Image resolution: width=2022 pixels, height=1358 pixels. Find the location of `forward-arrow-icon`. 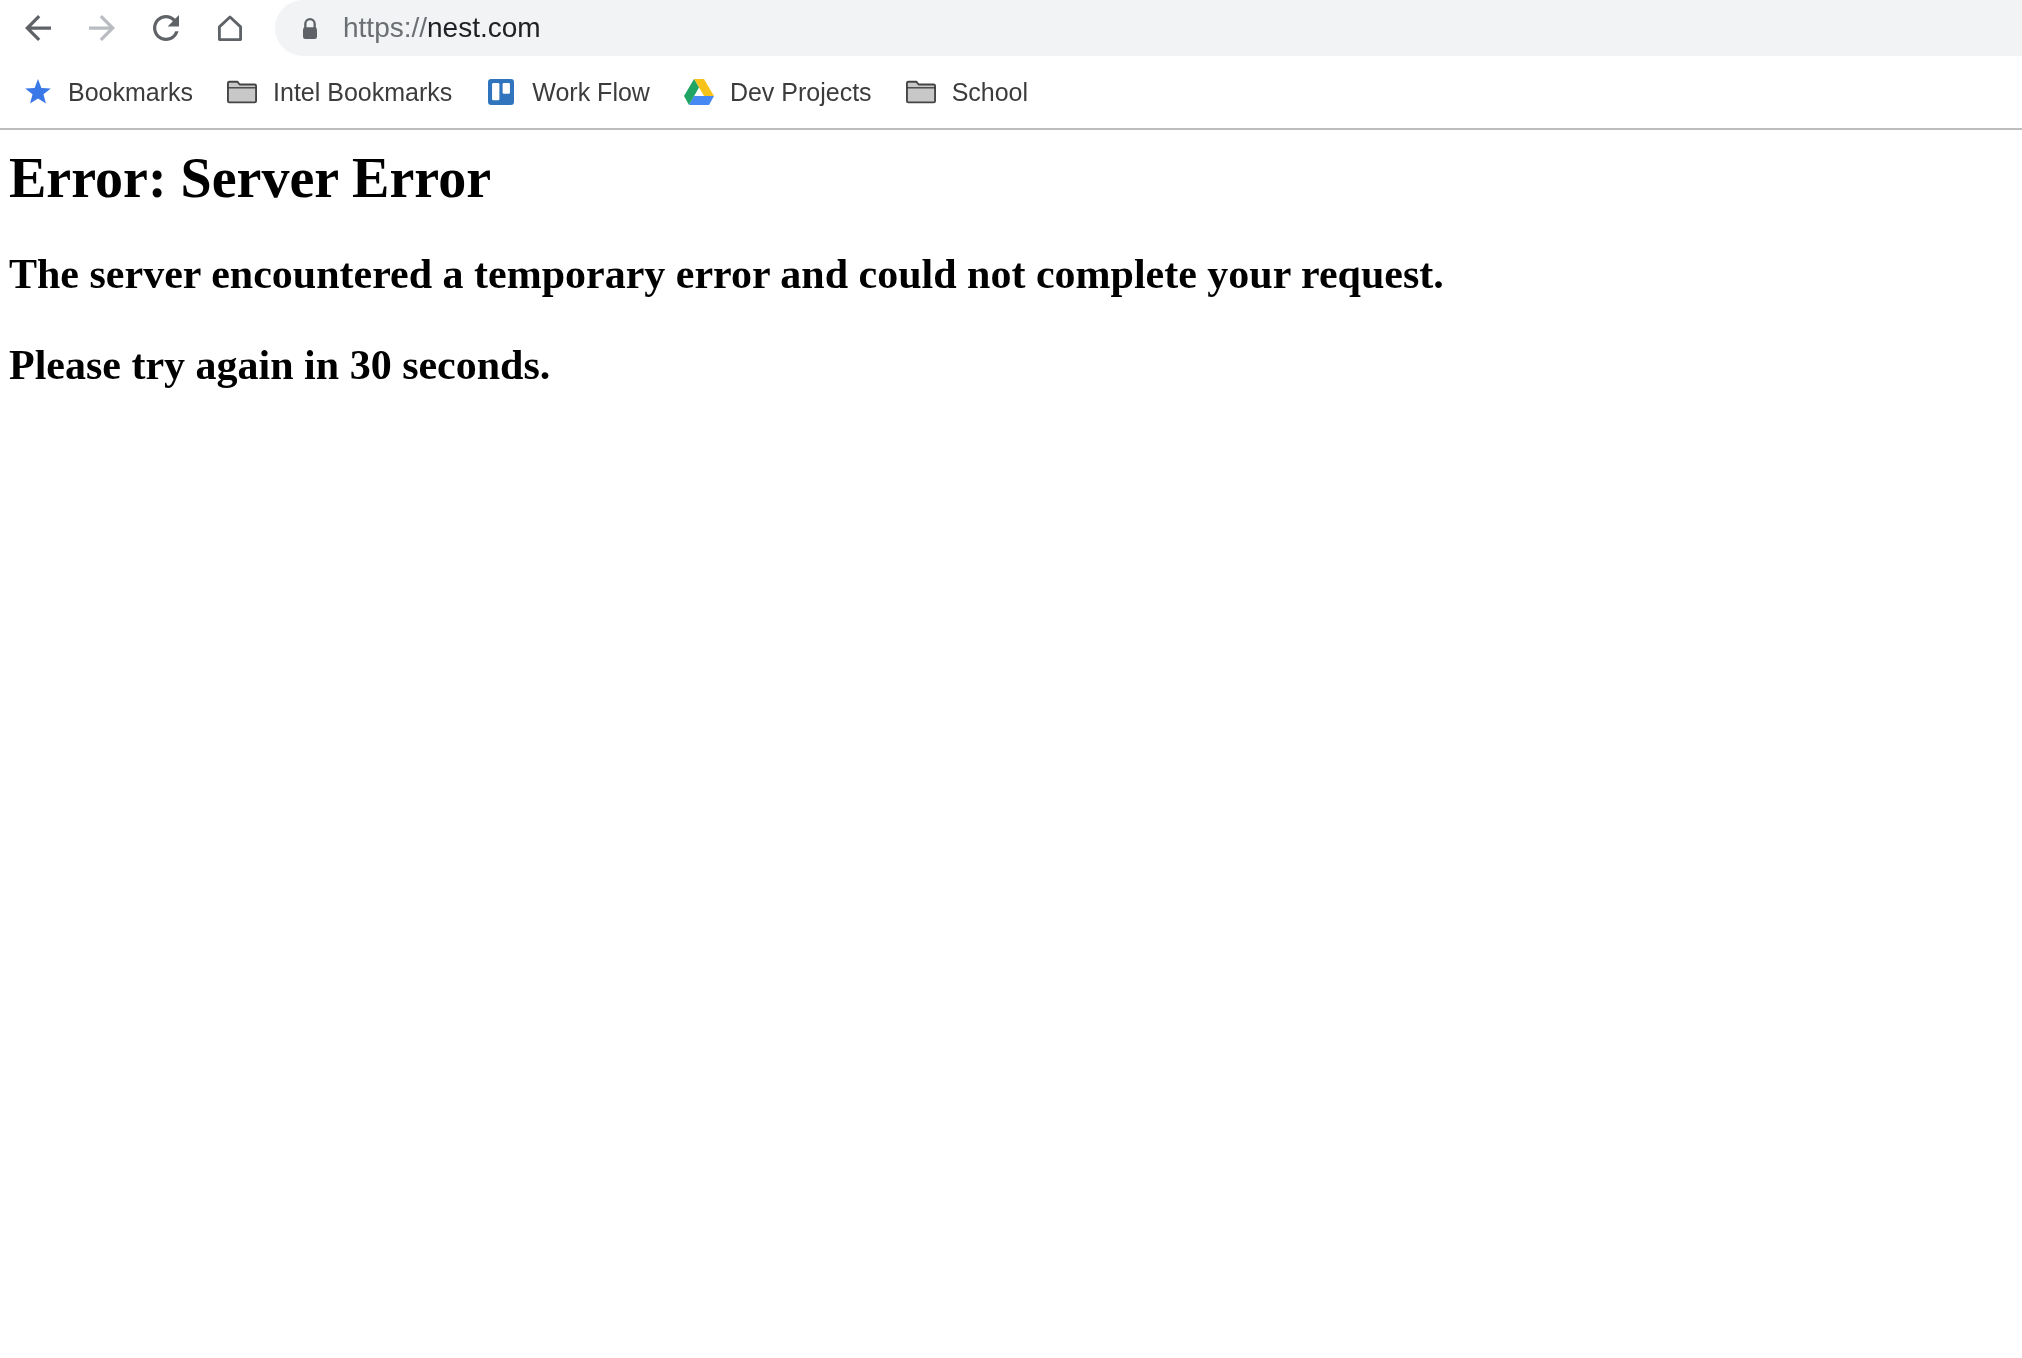

forward-arrow-icon is located at coordinates (102, 28).